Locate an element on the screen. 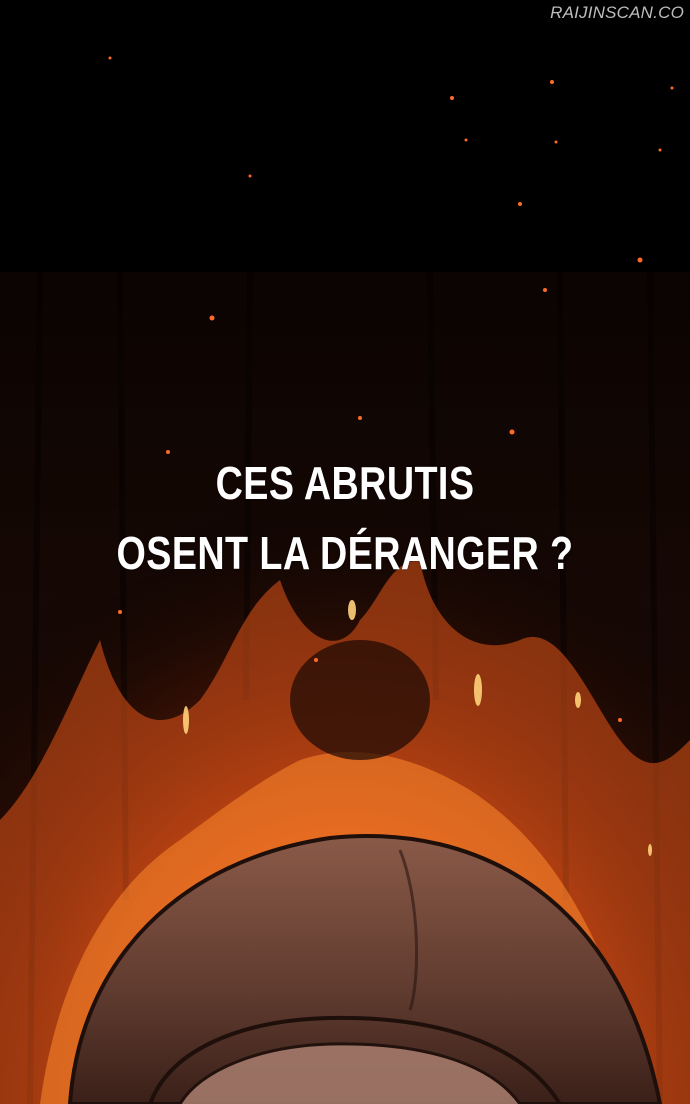  caption-line-1: CES ABRUTIS is located at coordinates (345, 483).